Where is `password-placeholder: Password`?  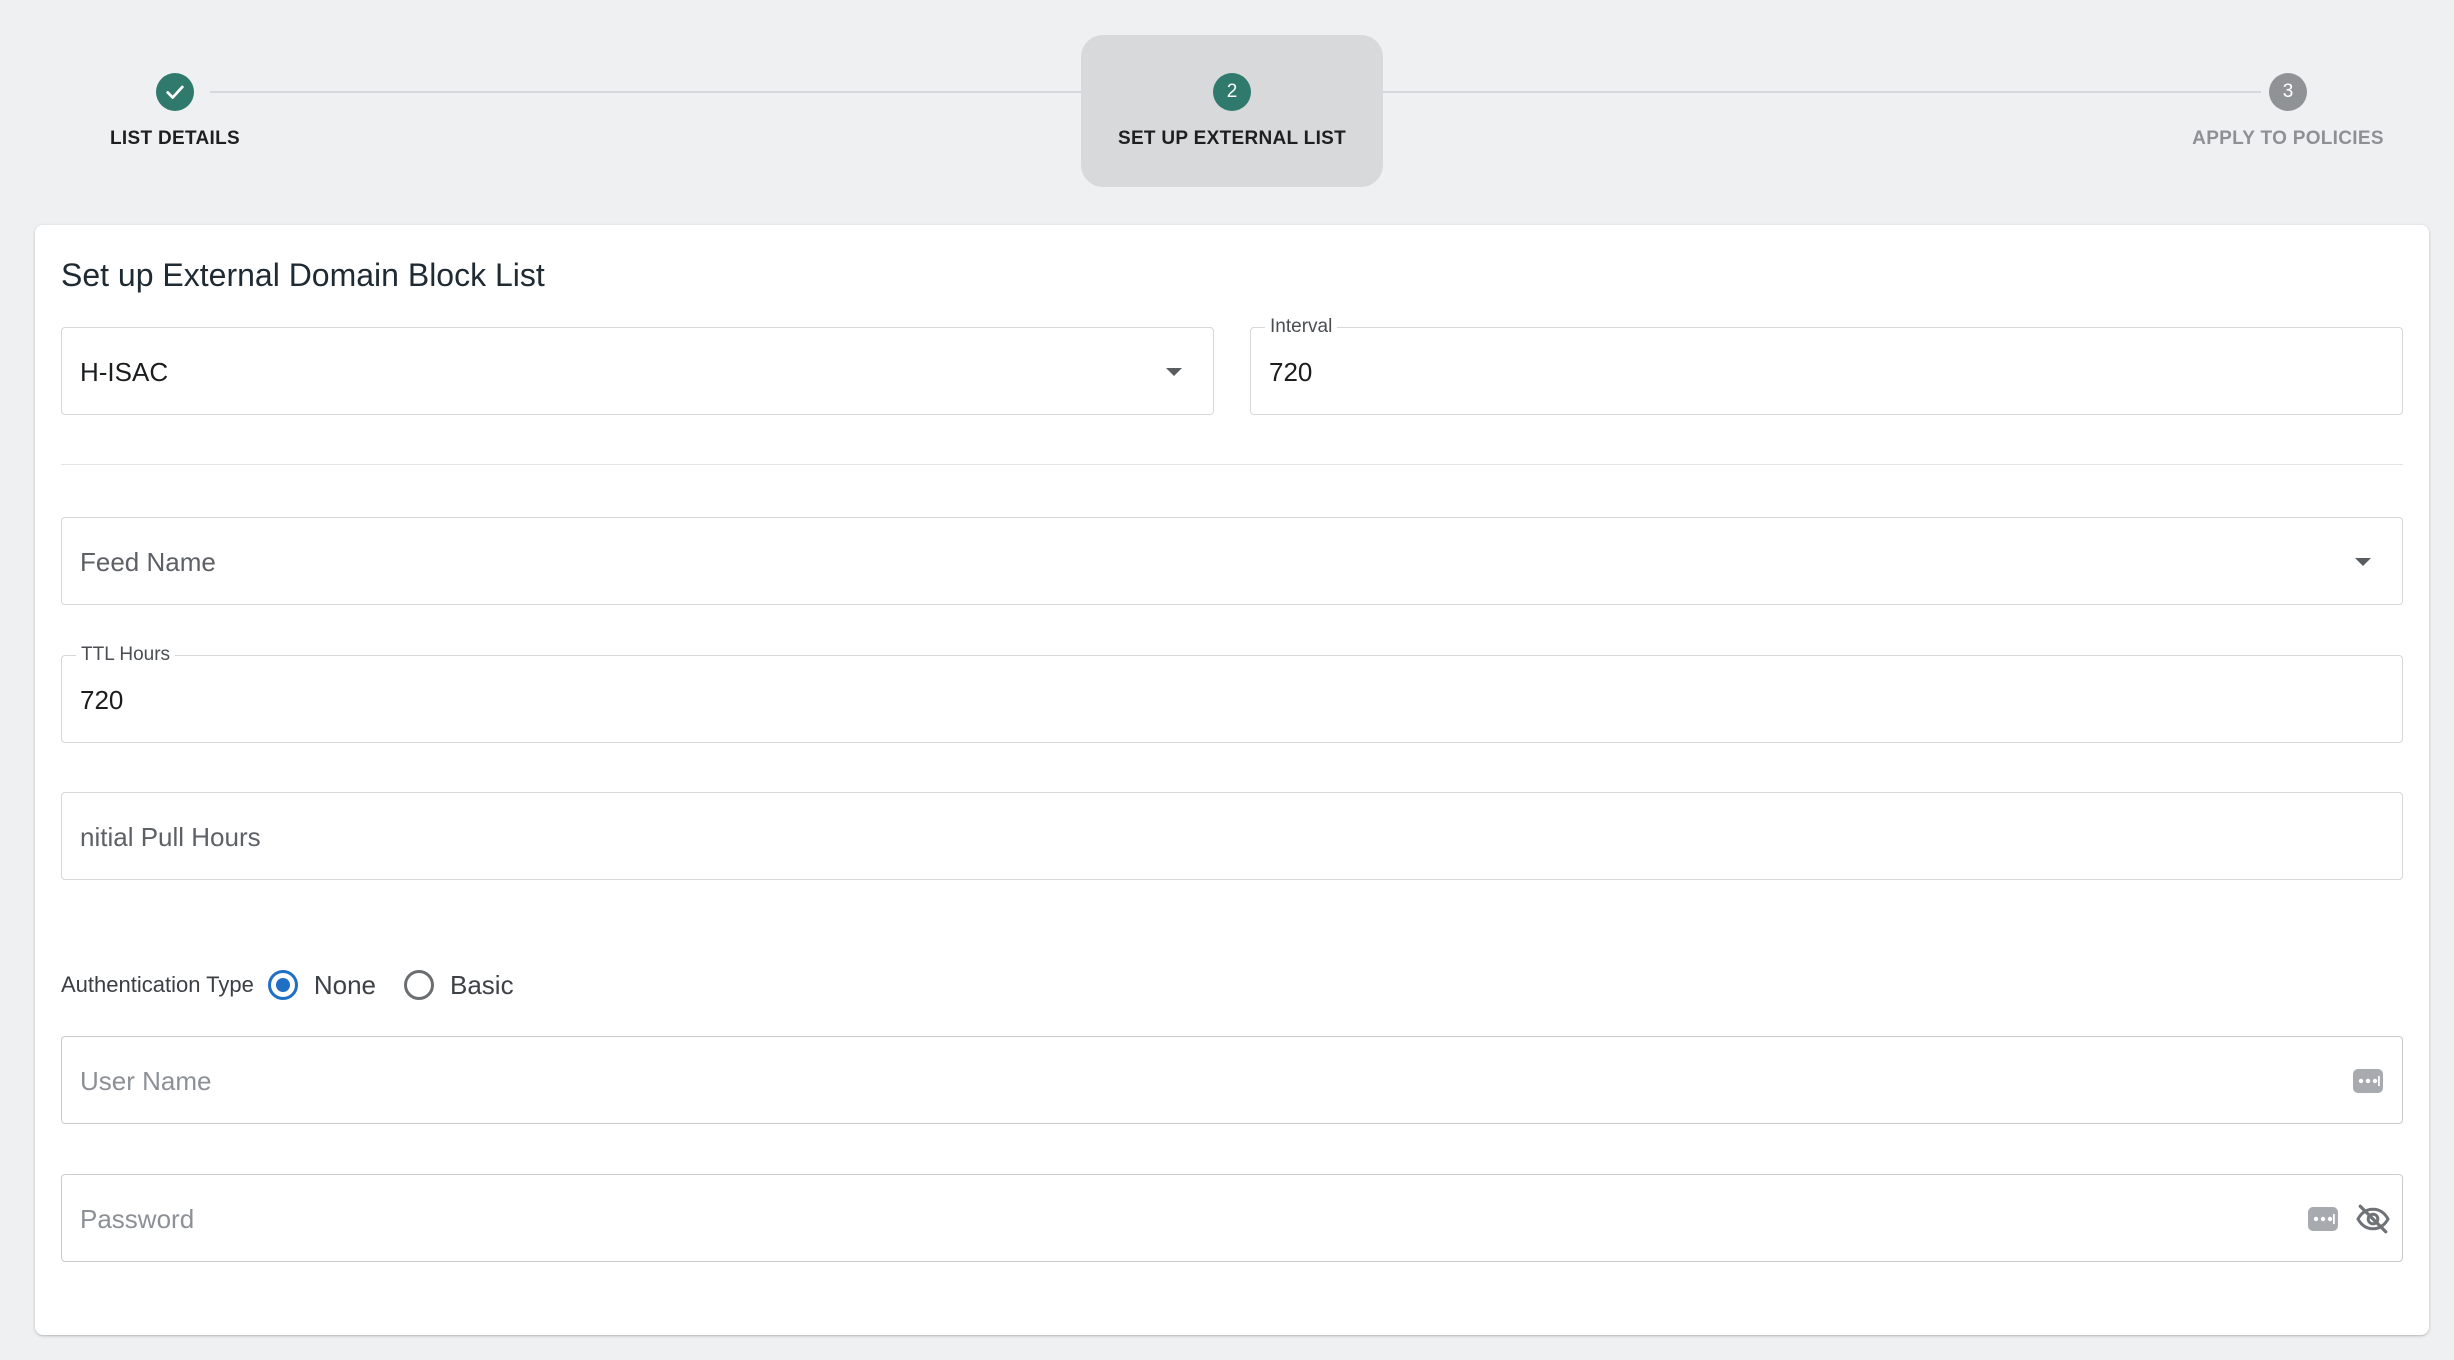
password-placeholder: Password is located at coordinates (137, 1219).